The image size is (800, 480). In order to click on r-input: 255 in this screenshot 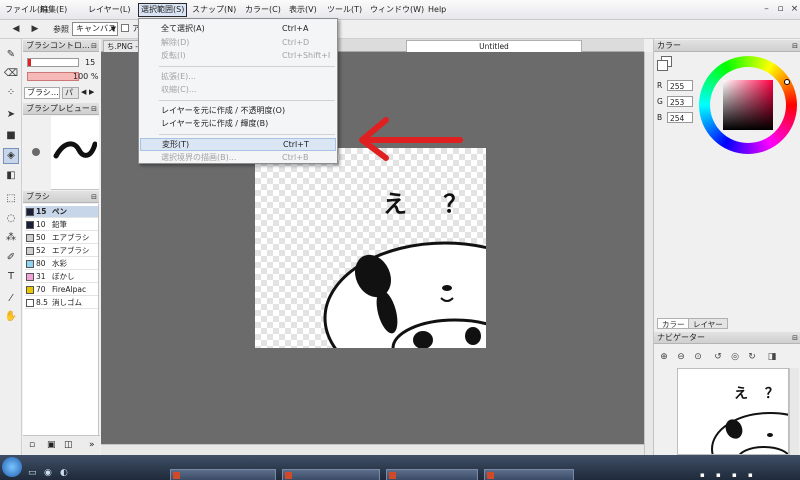, I will do `click(680, 85)`.